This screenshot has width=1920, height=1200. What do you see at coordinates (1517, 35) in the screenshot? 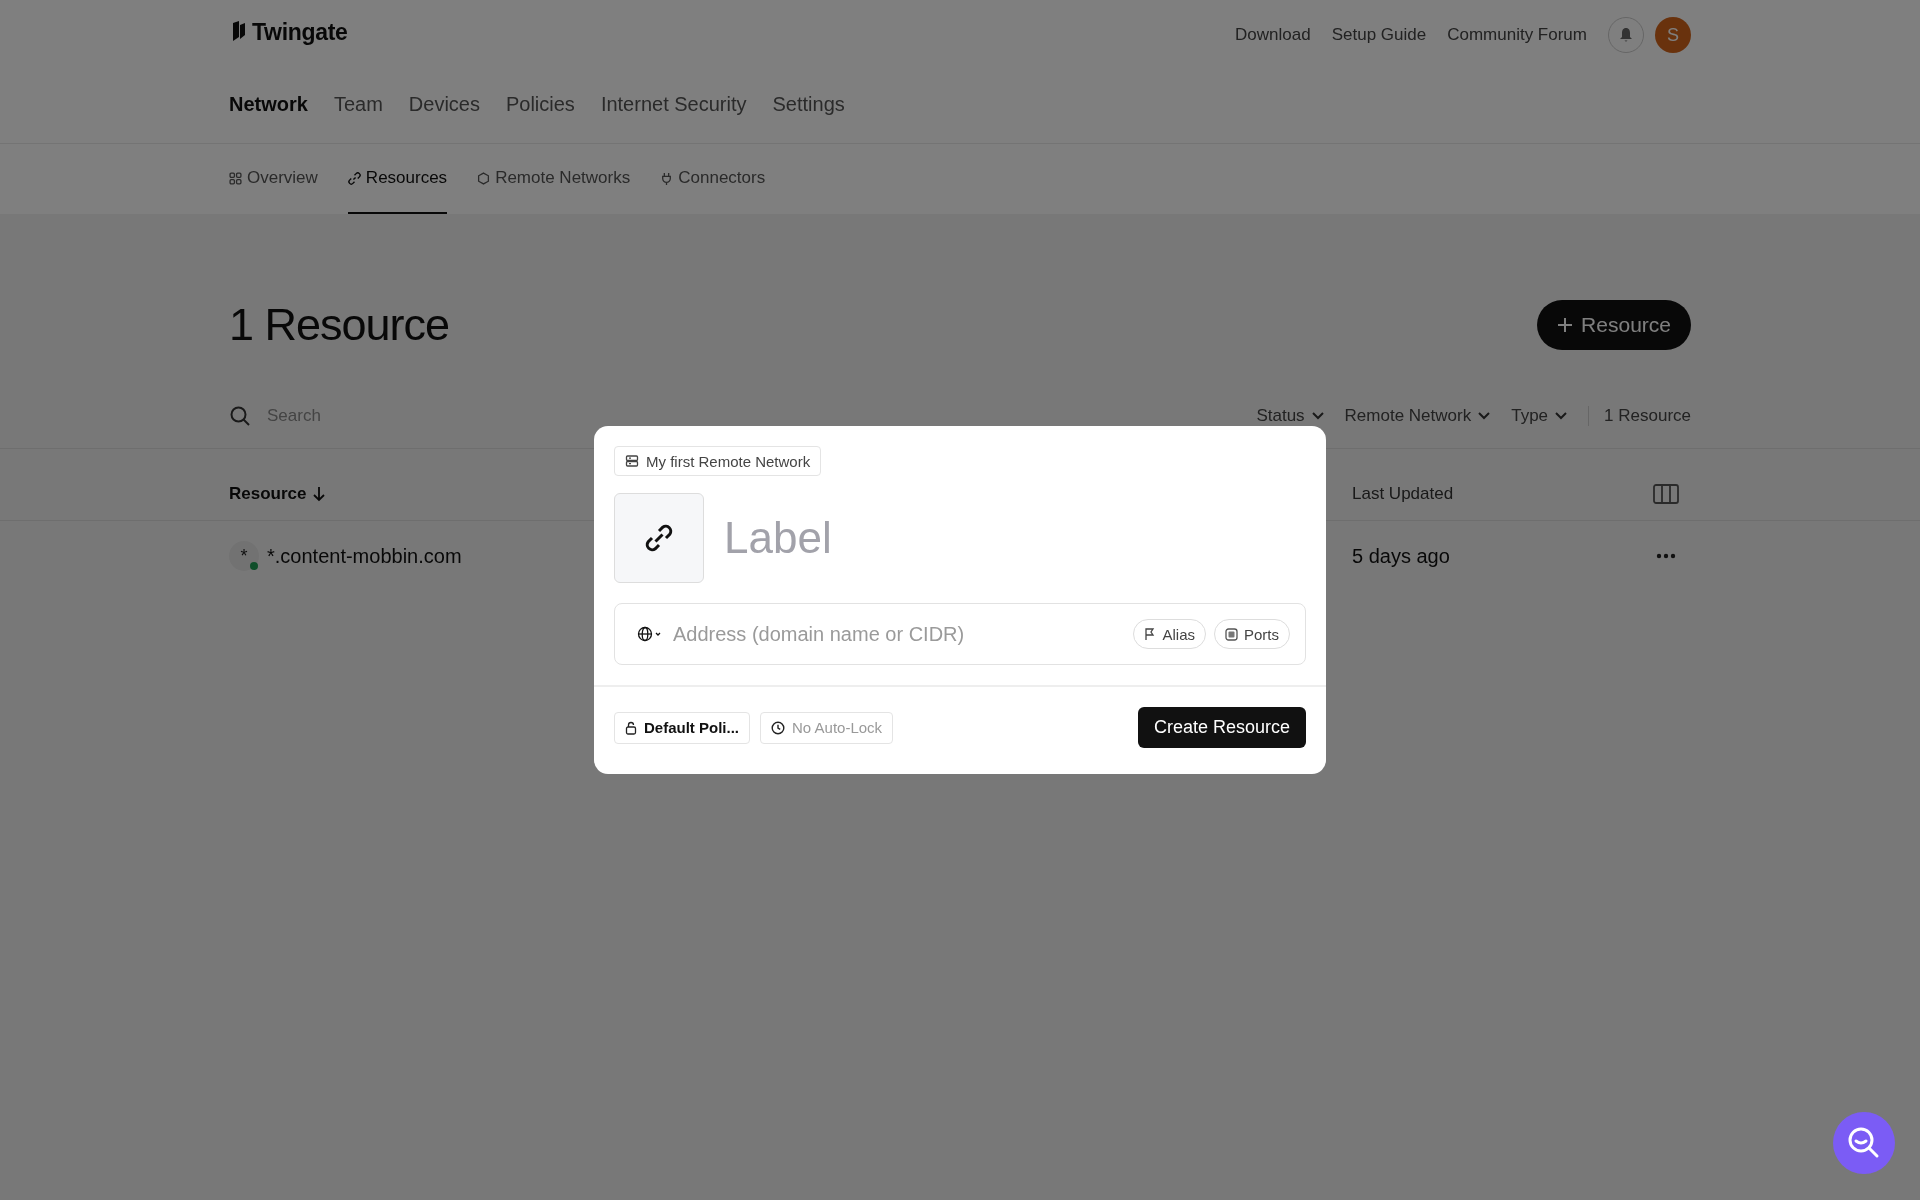
I see `header-link: Community Forum` at bounding box center [1517, 35].